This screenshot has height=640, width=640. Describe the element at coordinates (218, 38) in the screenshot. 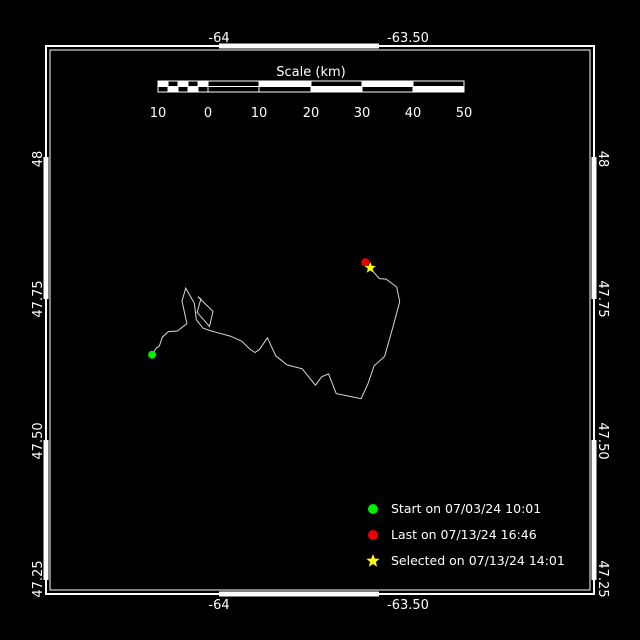

I see `top-axis-label-lon1: -64` at that location.